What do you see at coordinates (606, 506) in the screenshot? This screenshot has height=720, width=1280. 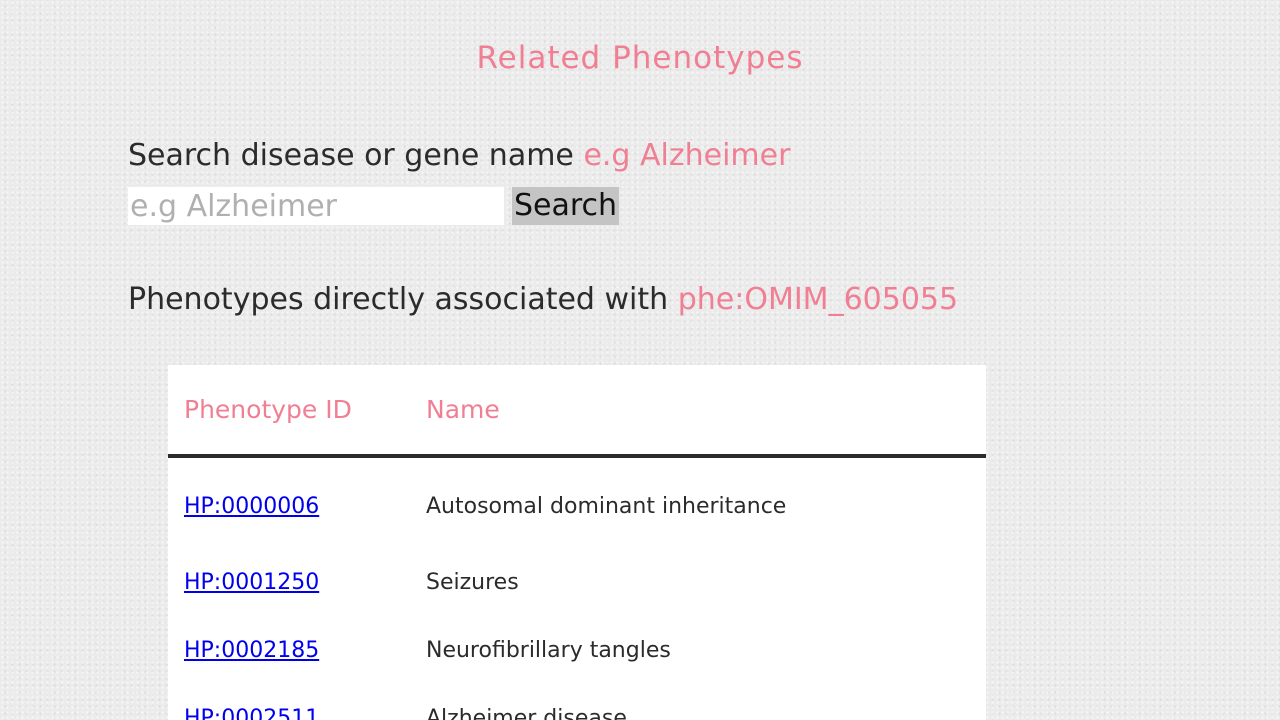 I see `phenotype-name-cell: Autosomal dominant inheritance` at bounding box center [606, 506].